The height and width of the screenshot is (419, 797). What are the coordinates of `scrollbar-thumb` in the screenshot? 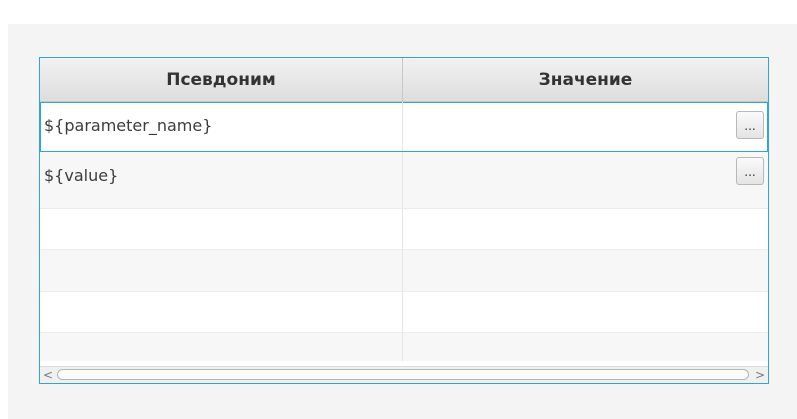 It's located at (403, 374).